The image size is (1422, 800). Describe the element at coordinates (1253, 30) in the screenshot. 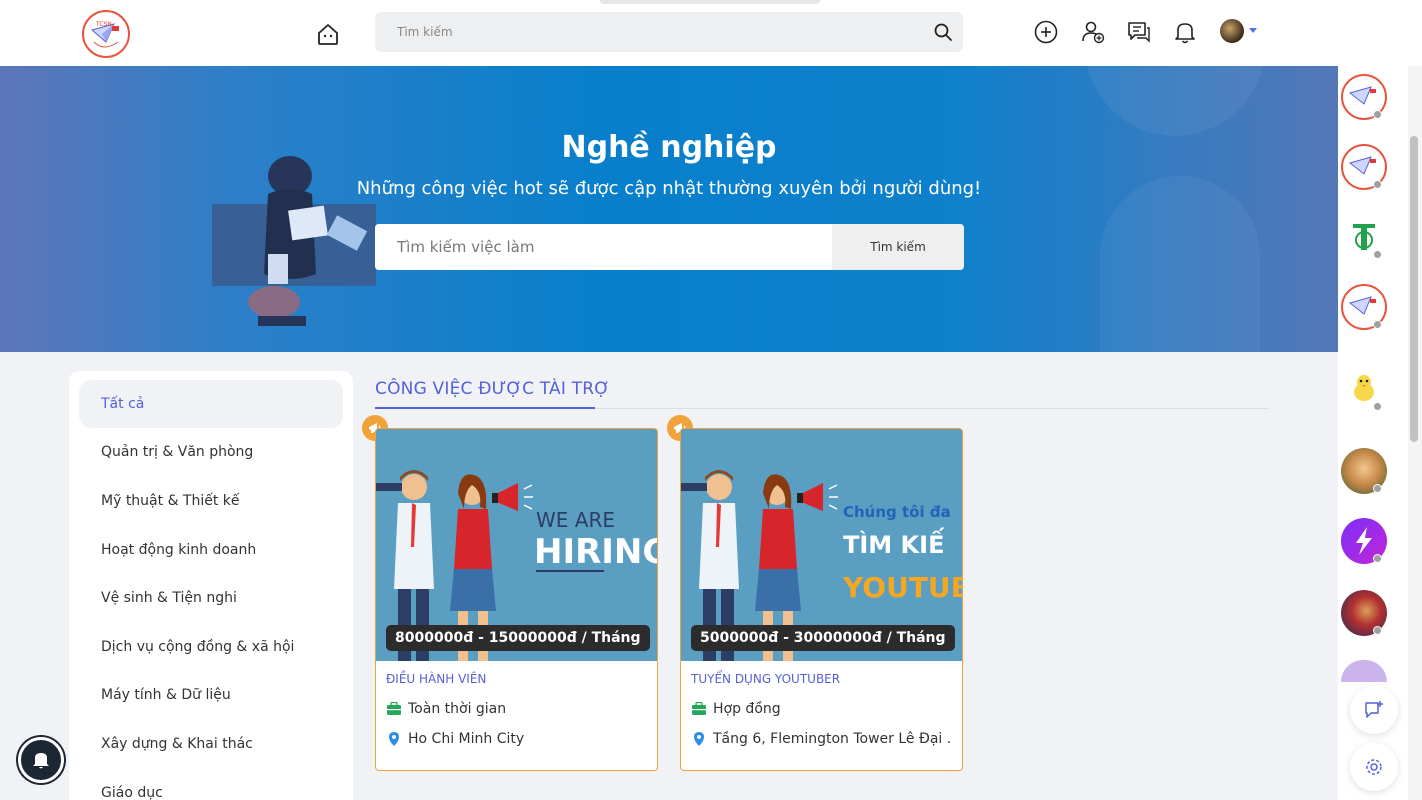

I see `chevron-down-icon` at that location.